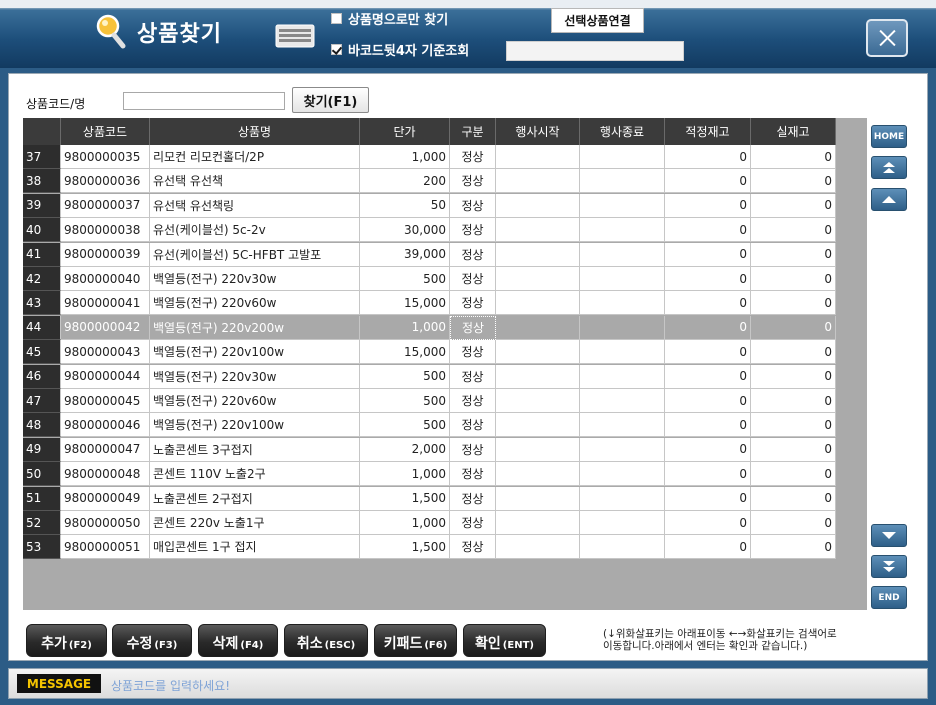  Describe the element at coordinates (105, 401) in the screenshot. I see `cell-code: 9800000045` at that location.